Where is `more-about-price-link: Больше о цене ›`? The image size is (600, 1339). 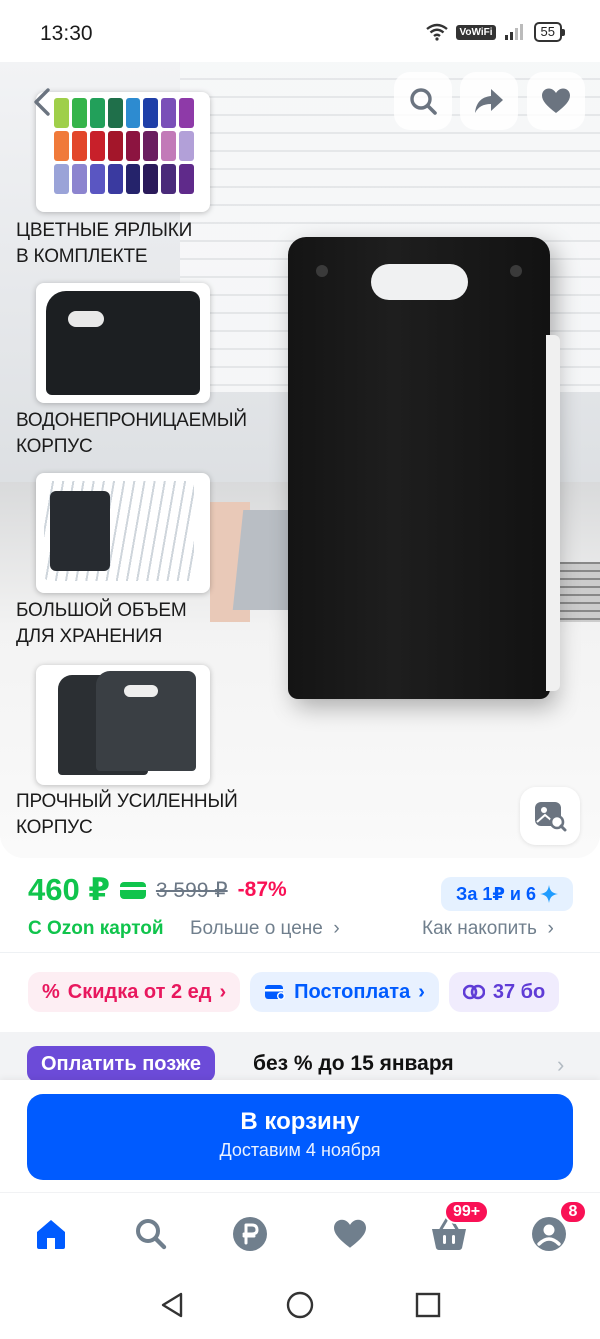 more-about-price-link: Больше о цене › is located at coordinates (265, 929).